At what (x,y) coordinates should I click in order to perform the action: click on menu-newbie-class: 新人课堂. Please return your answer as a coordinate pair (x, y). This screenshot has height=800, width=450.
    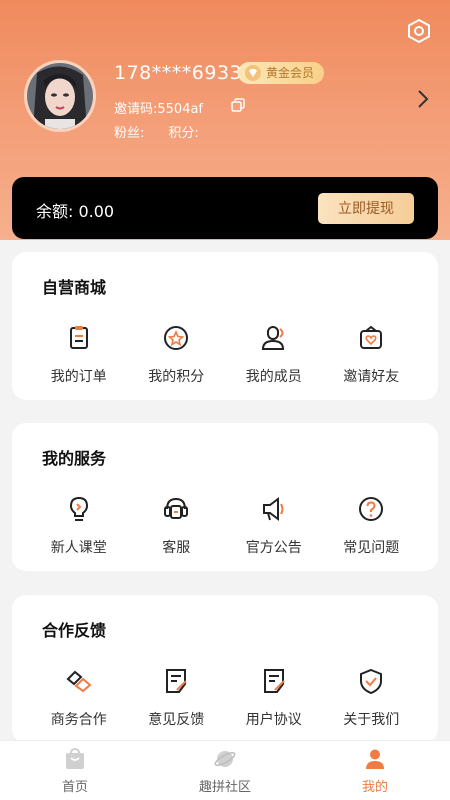
    Looking at the image, I should click on (79, 526).